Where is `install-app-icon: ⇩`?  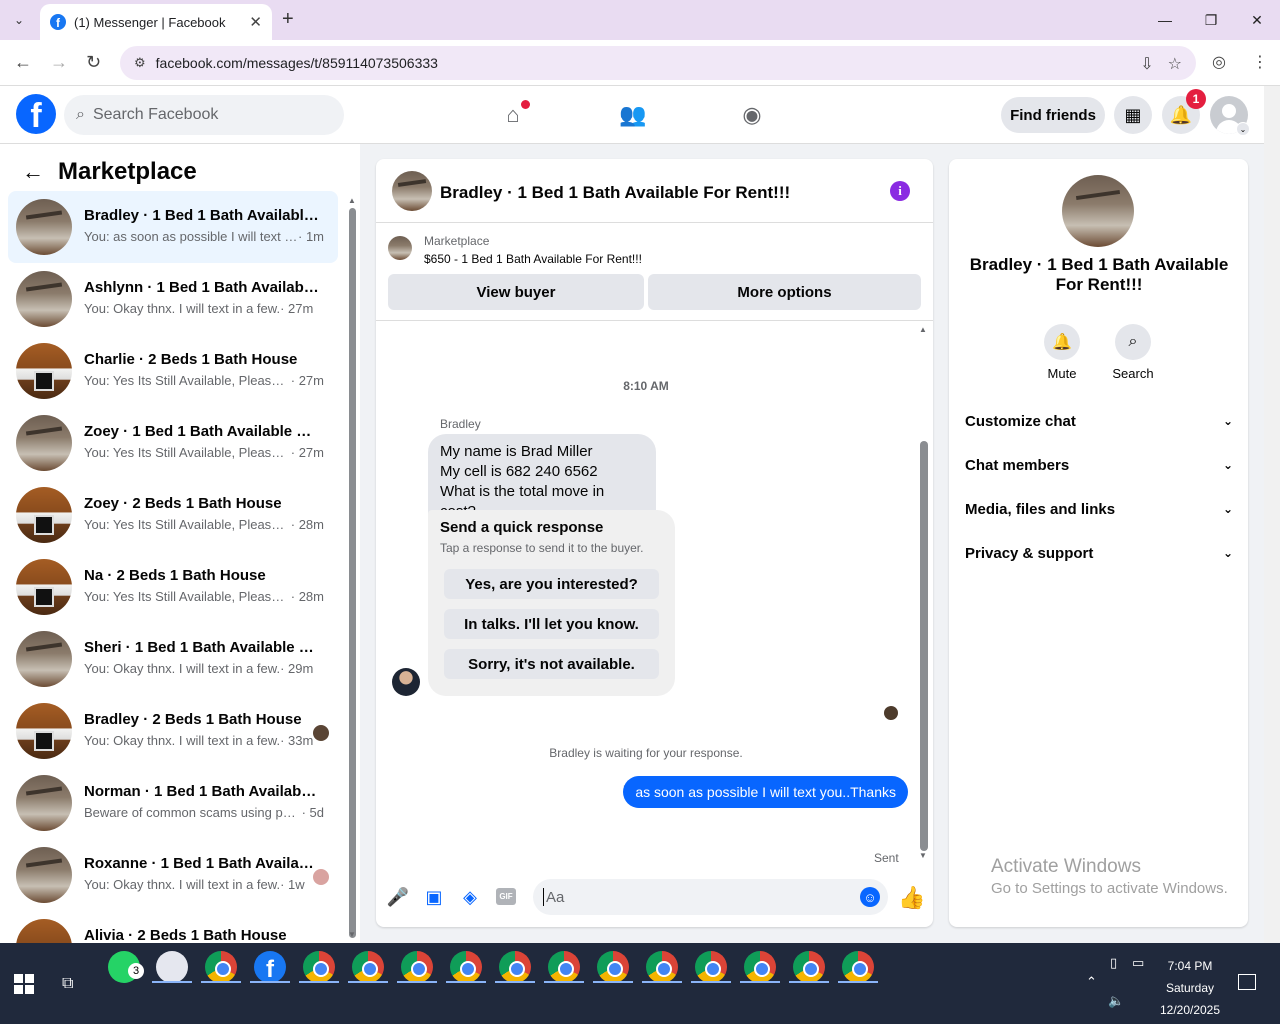
install-app-icon: ⇩ is located at coordinates (1146, 64).